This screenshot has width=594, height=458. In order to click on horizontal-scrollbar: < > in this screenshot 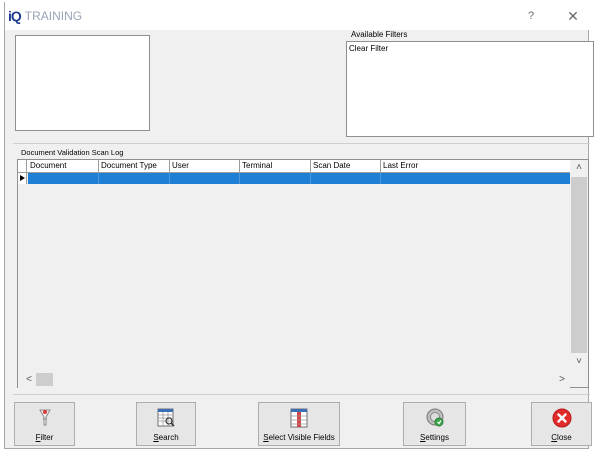, I will do `click(294, 379)`.